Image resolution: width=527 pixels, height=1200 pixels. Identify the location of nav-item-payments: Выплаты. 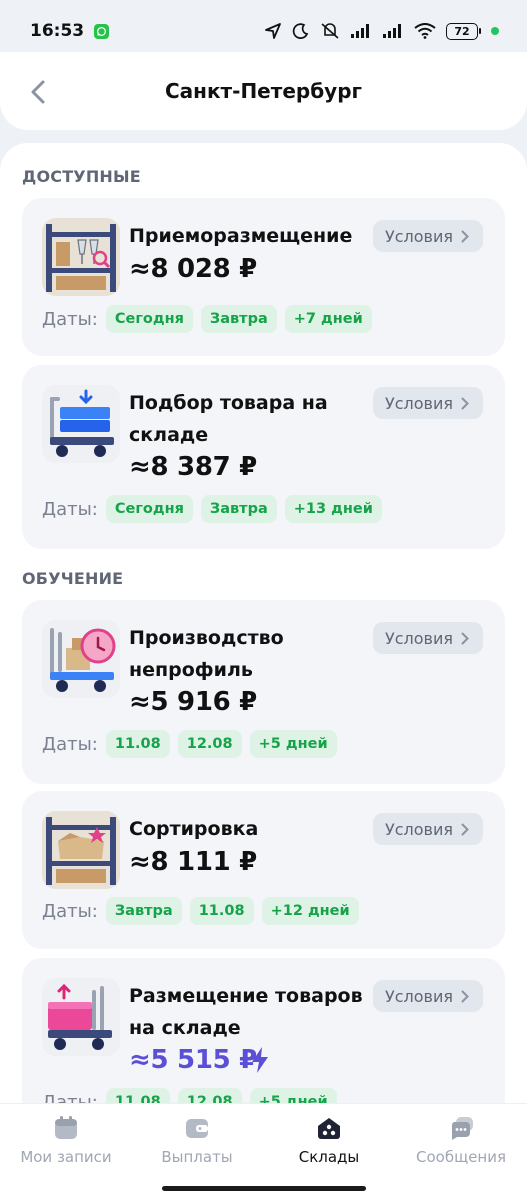
(197, 1140).